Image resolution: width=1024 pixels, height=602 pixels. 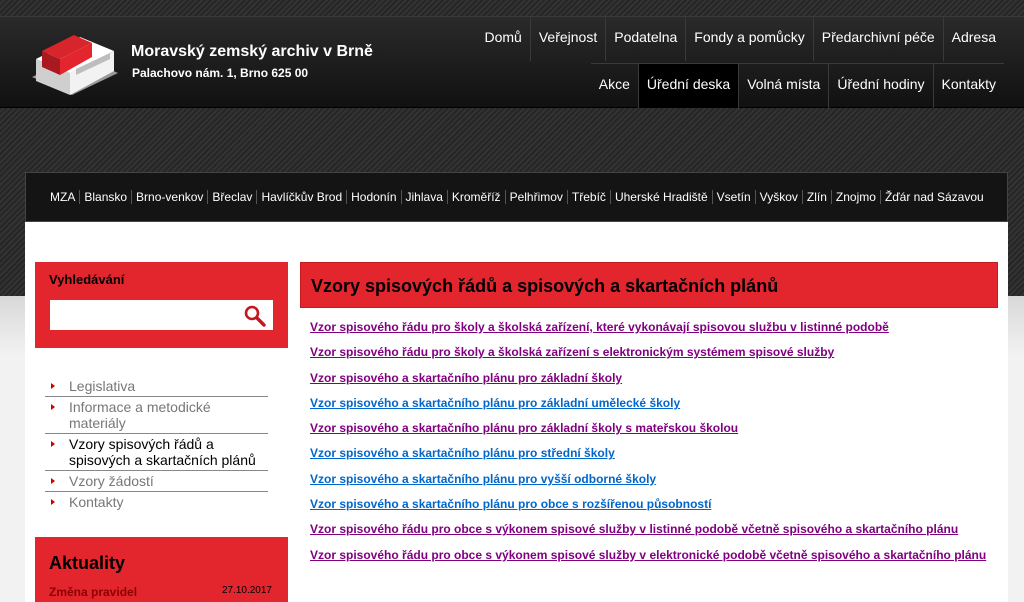 What do you see at coordinates (373, 197) in the screenshot?
I see `branch-link: Hodonín` at bounding box center [373, 197].